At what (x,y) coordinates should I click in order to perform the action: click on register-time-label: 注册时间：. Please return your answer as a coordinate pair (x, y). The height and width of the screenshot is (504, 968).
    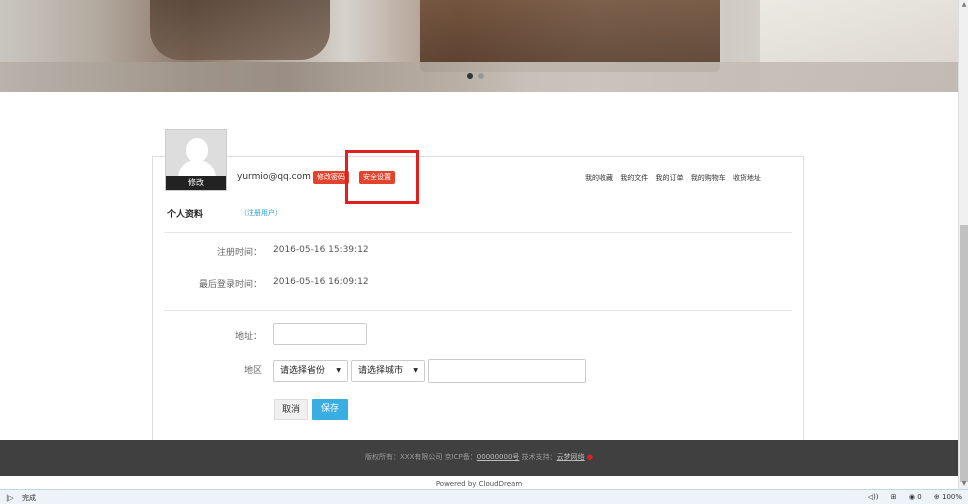
    Looking at the image, I should click on (239, 253).